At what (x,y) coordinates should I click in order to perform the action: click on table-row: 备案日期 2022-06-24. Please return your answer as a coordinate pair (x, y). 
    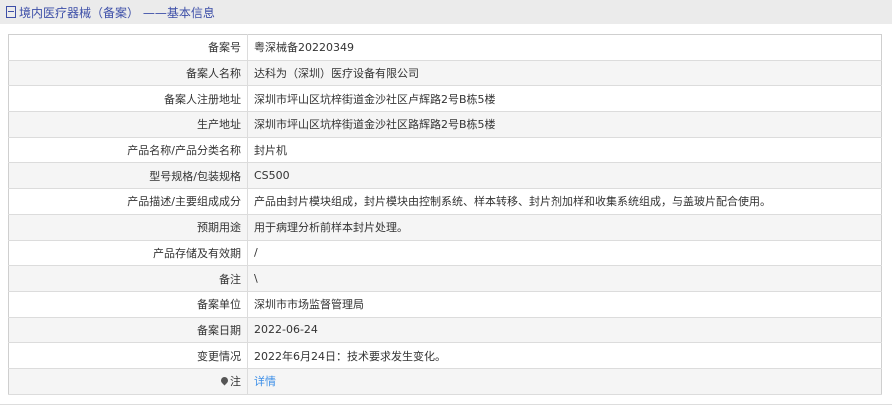
    Looking at the image, I should click on (445, 330).